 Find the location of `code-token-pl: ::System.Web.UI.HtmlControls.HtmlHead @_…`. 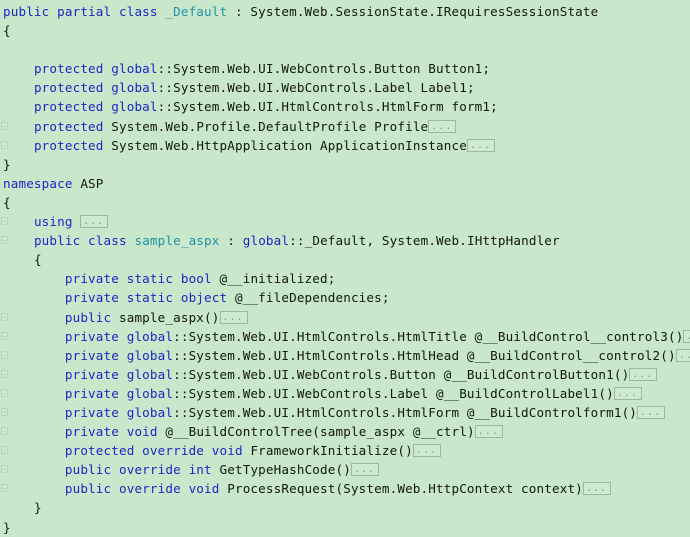

code-token-pl: ::System.Web.UI.HtmlControls.HtmlHead @_… is located at coordinates (424, 355).